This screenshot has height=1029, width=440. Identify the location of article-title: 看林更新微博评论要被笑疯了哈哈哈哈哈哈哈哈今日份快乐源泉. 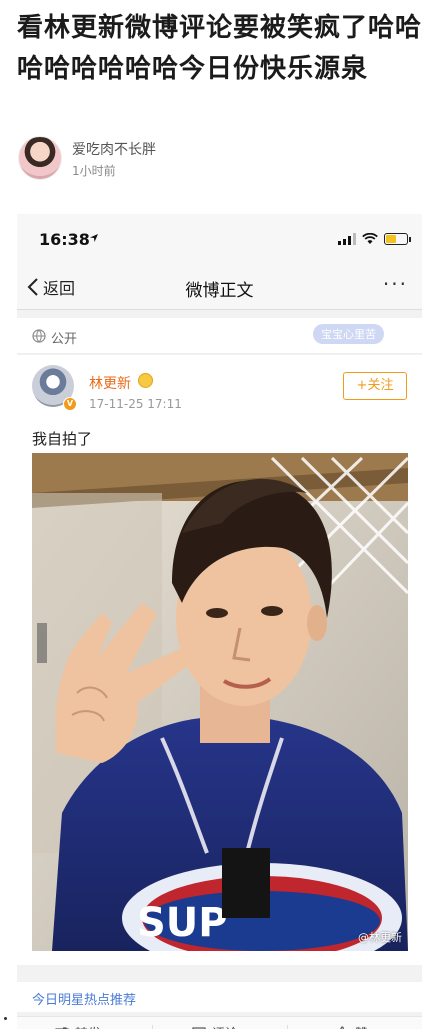
(220, 48).